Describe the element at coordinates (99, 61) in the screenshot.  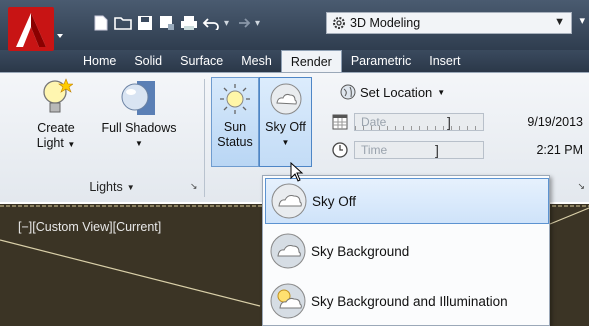
I see `tab-home: Home` at that location.